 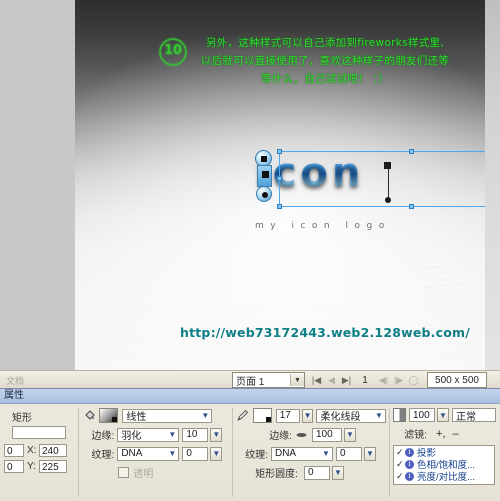 I want to click on selection-bounding-box, so click(x=381, y=179).